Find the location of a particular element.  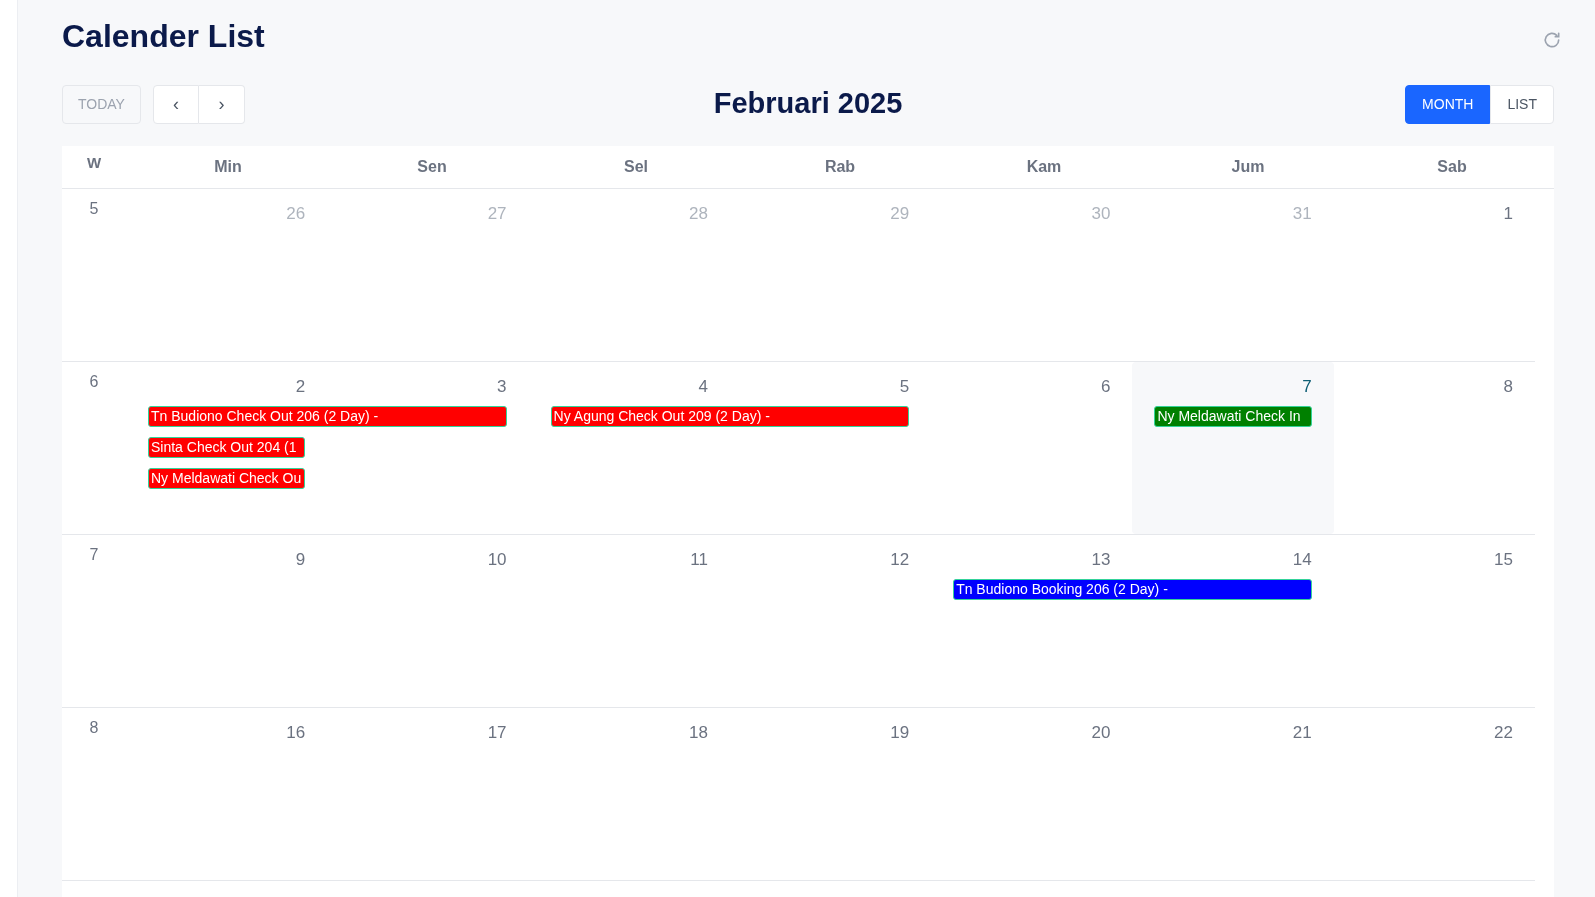

day-number: 20 is located at coordinates (1101, 733).